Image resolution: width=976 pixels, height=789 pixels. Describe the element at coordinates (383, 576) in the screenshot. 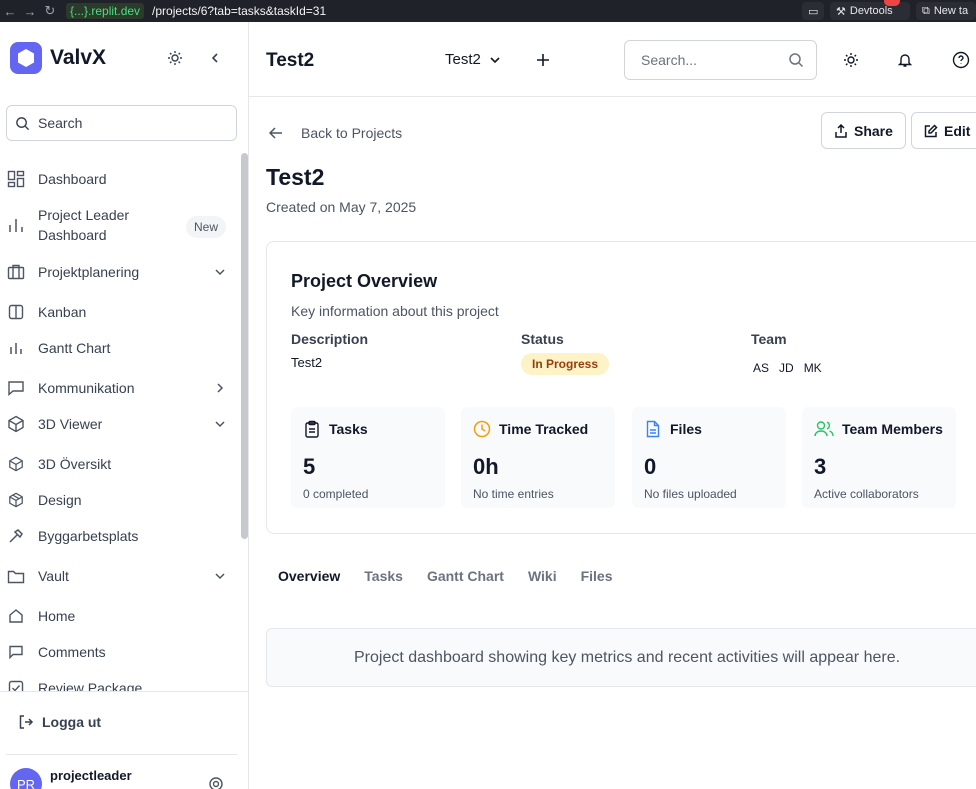

I see `tab-tasks: Tasks` at that location.